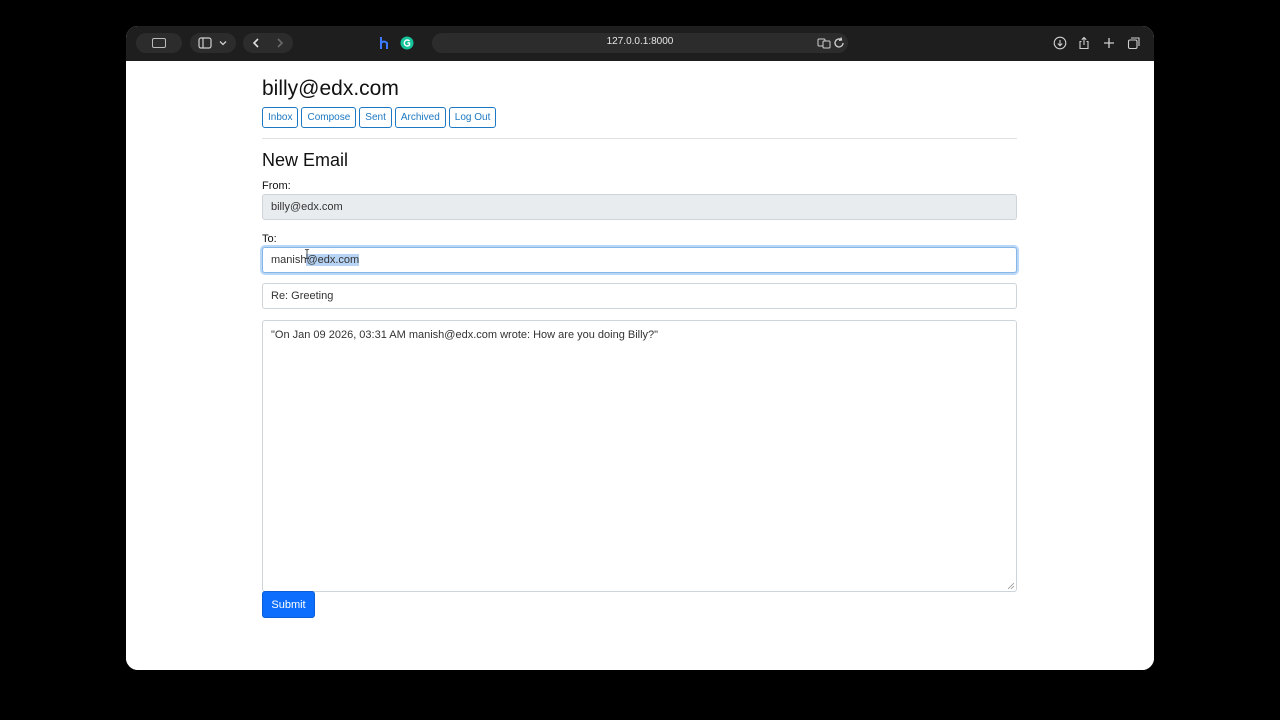 Image resolution: width=1280 pixels, height=720 pixels. What do you see at coordinates (256, 43) in the screenshot?
I see `back-arrow-icon` at bounding box center [256, 43].